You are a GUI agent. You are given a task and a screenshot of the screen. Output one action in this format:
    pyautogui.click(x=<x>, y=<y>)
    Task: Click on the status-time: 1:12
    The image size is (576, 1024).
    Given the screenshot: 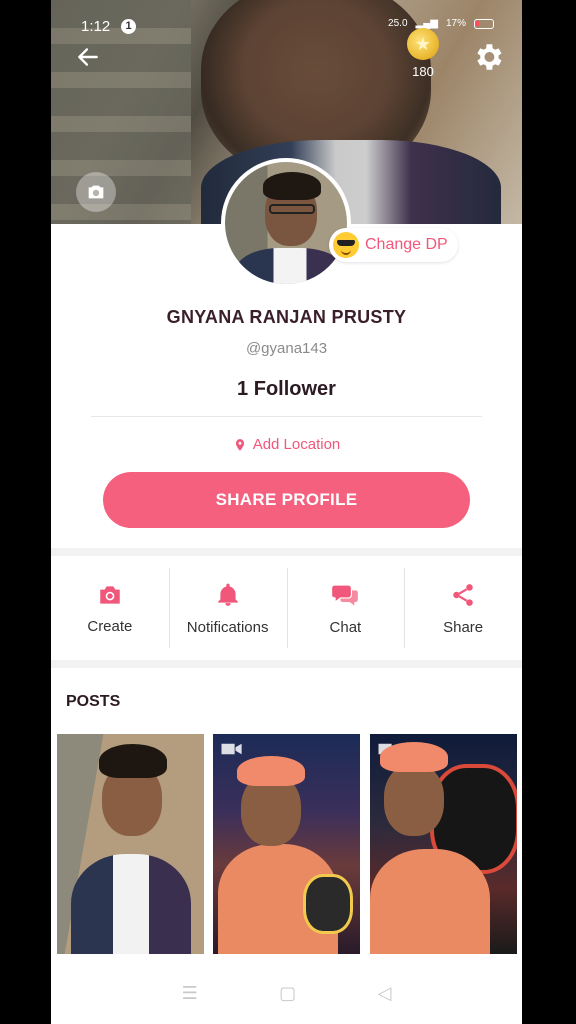 What is the action you would take?
    pyautogui.click(x=96, y=26)
    